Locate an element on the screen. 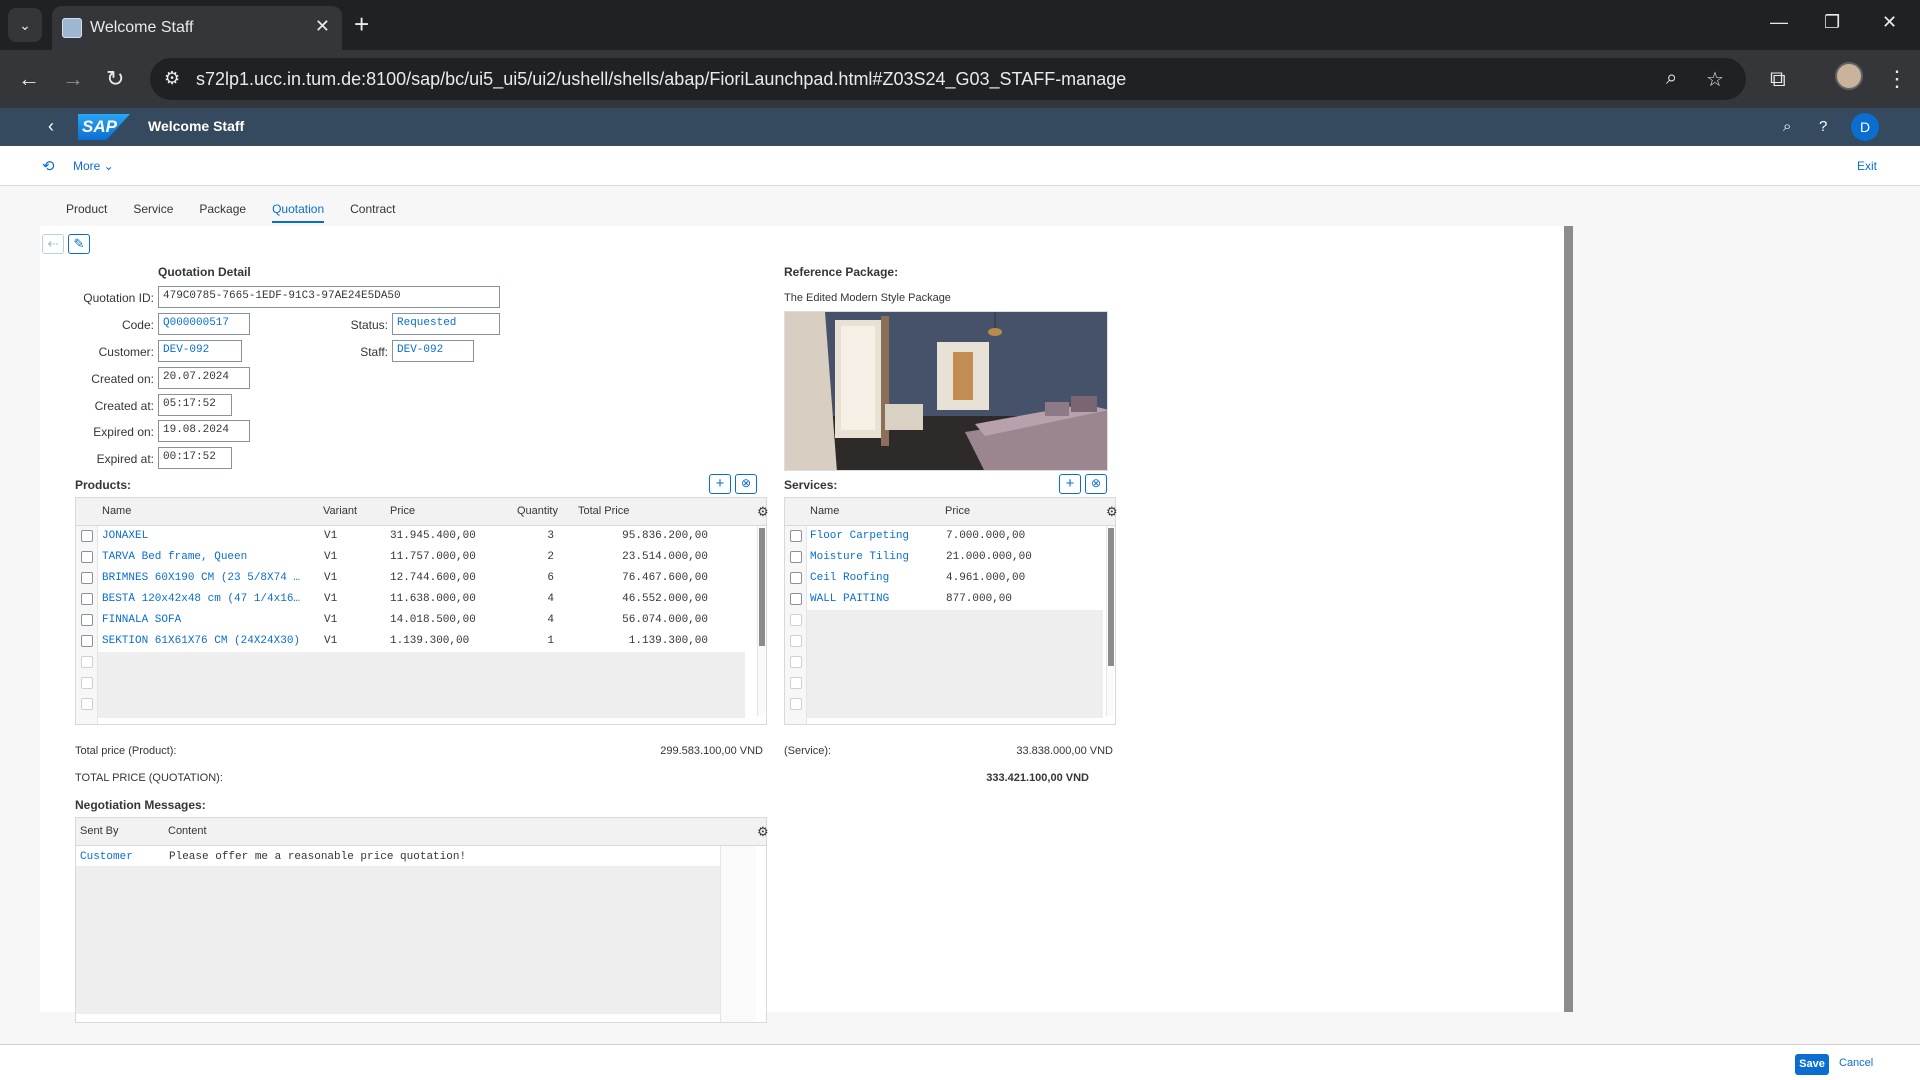  add-product-button: + is located at coordinates (720, 484).